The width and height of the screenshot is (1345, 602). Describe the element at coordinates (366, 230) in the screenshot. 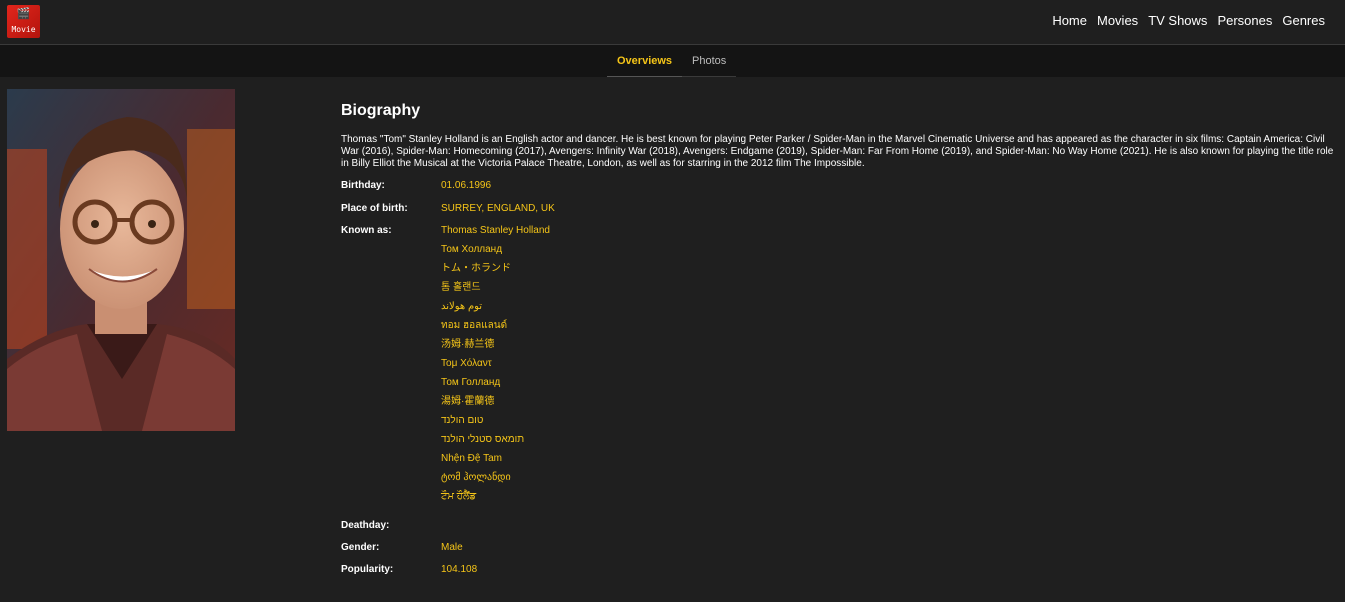

I see `known-as-label: Known as:` at that location.